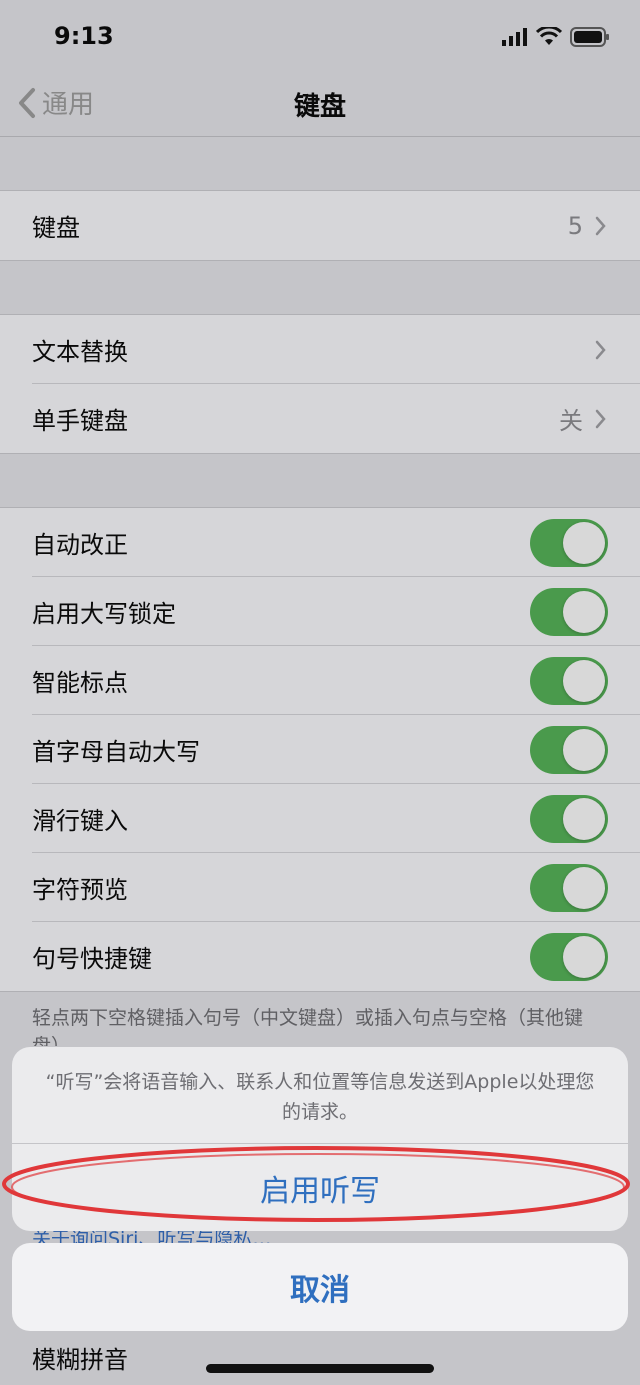 Image resolution: width=640 pixels, height=1385 pixels. I want to click on home-indicator, so click(320, 1368).